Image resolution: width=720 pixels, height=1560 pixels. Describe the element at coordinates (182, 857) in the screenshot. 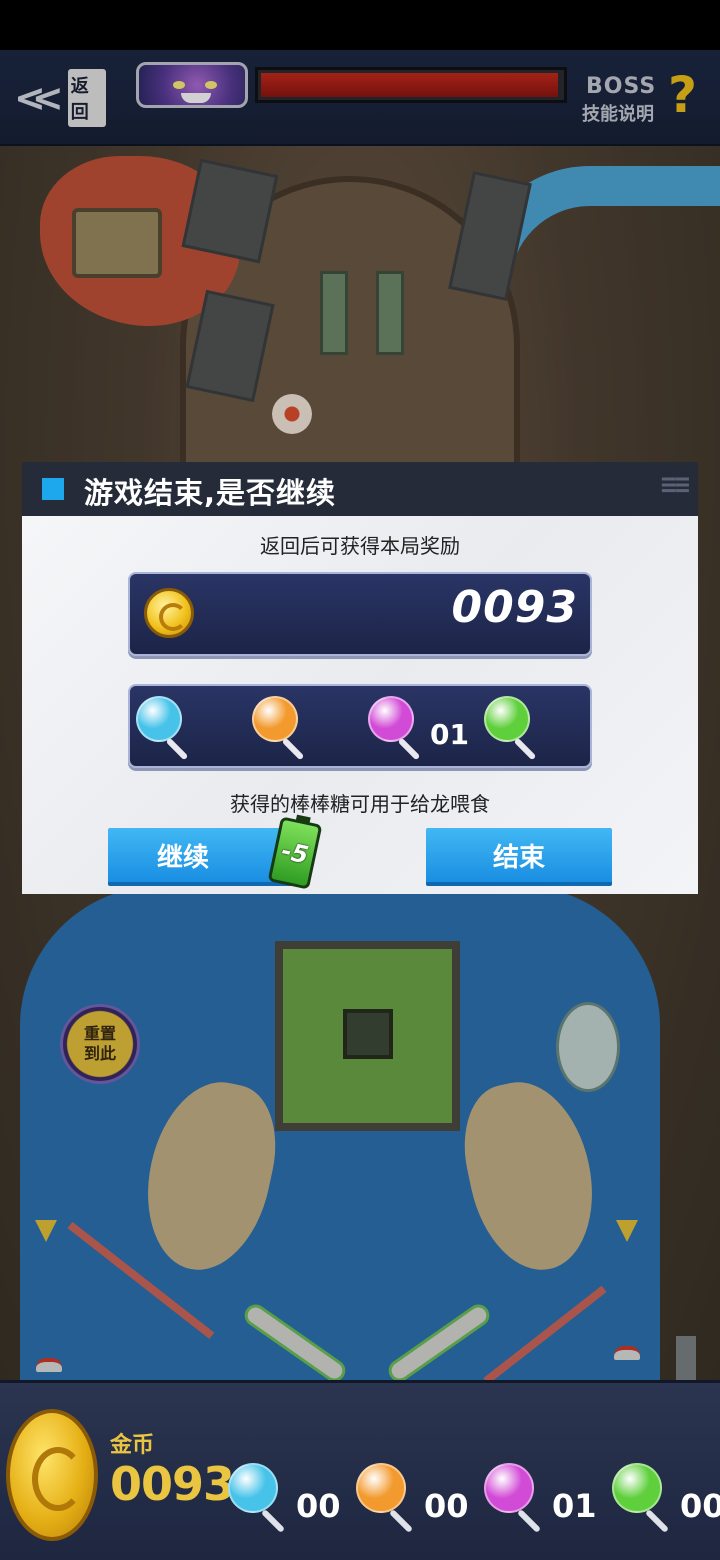

I see `continue-label: 继续` at that location.